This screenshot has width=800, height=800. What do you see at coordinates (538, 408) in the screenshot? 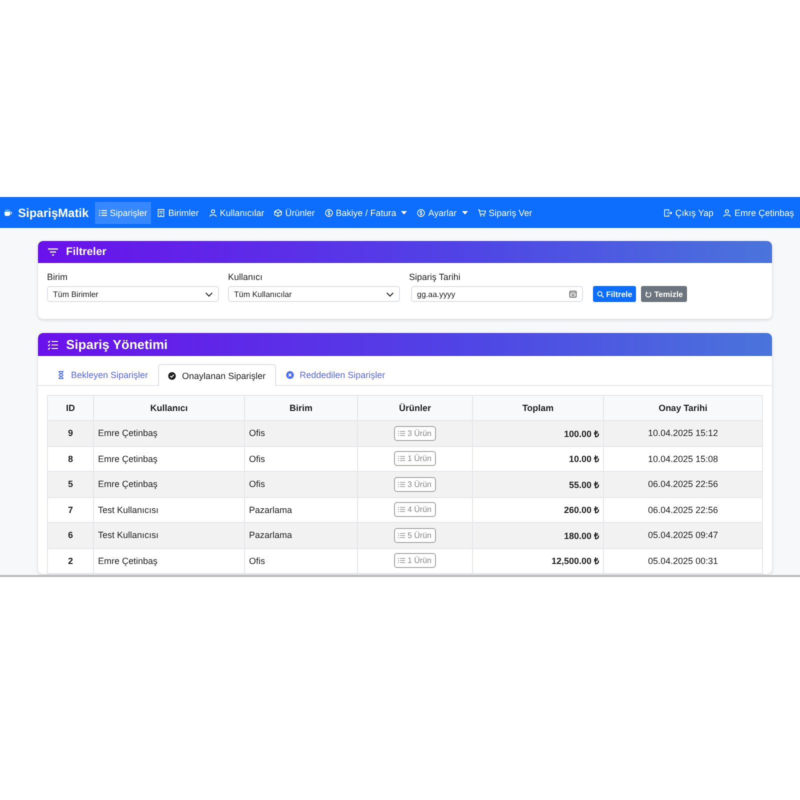
I see `column-header: Toplam` at bounding box center [538, 408].